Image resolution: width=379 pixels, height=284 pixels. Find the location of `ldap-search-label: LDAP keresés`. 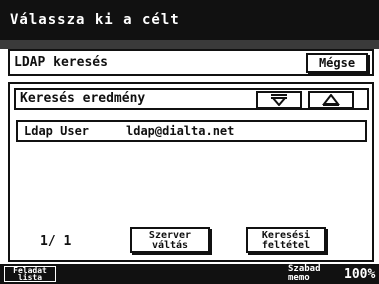

ldap-search-label: LDAP keresés is located at coordinates (61, 62).